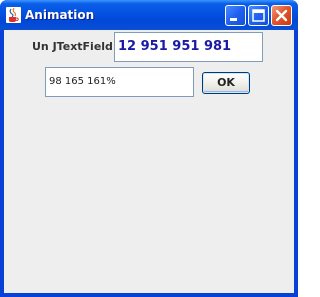 The width and height of the screenshot is (320, 297). What do you see at coordinates (13, 15) in the screenshot?
I see `java-cup-icon` at bounding box center [13, 15].